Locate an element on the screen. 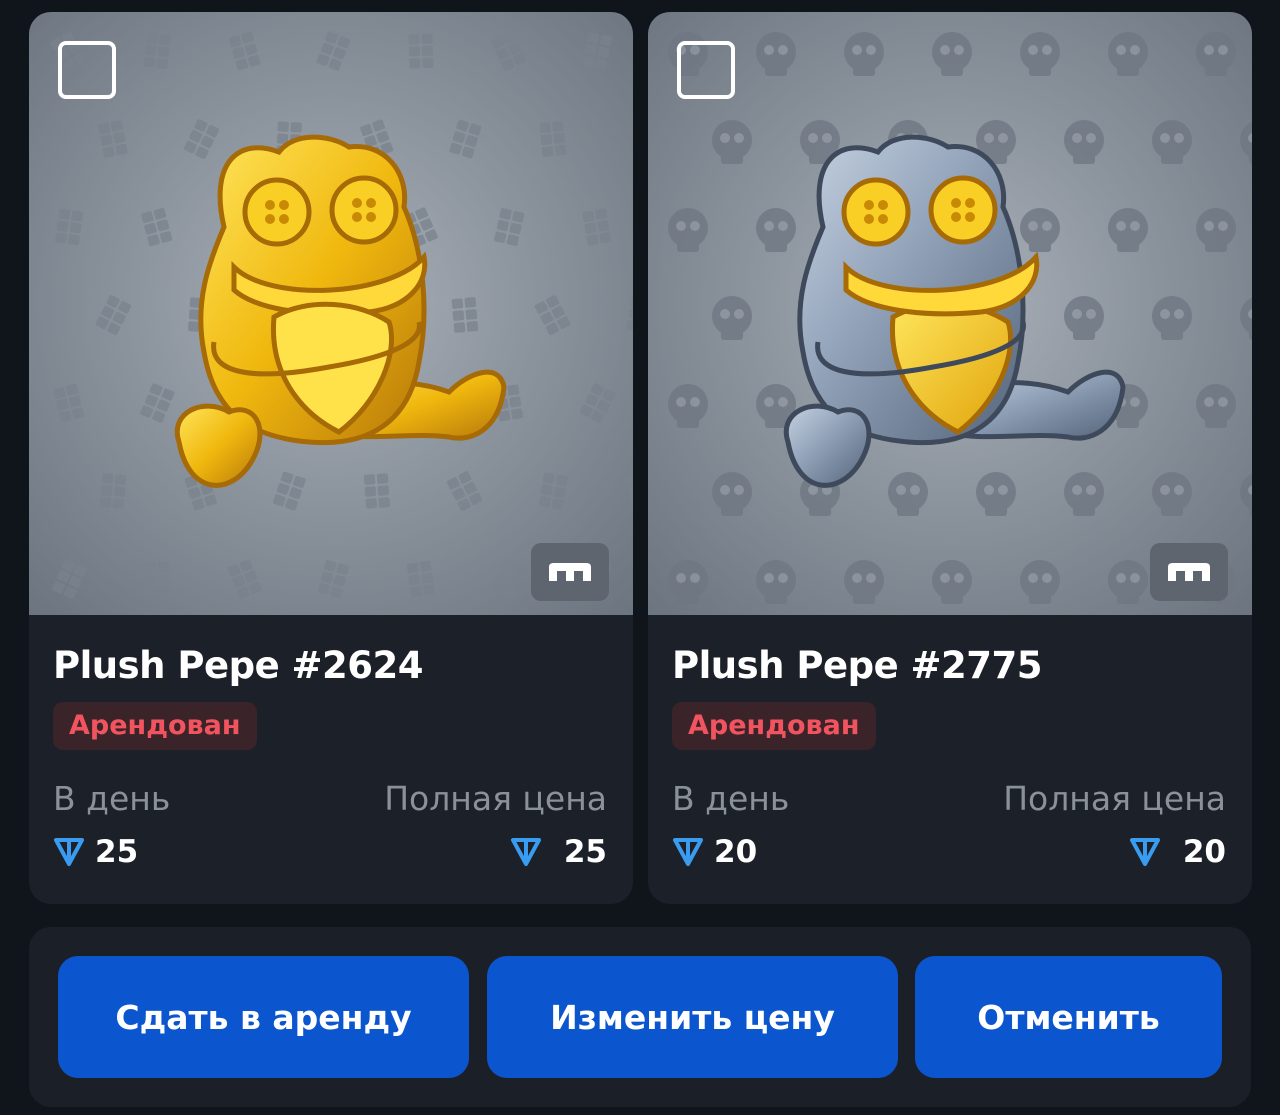 This screenshot has height=1115, width=1280. cancel-button: Отменить is located at coordinates (1068, 1017).